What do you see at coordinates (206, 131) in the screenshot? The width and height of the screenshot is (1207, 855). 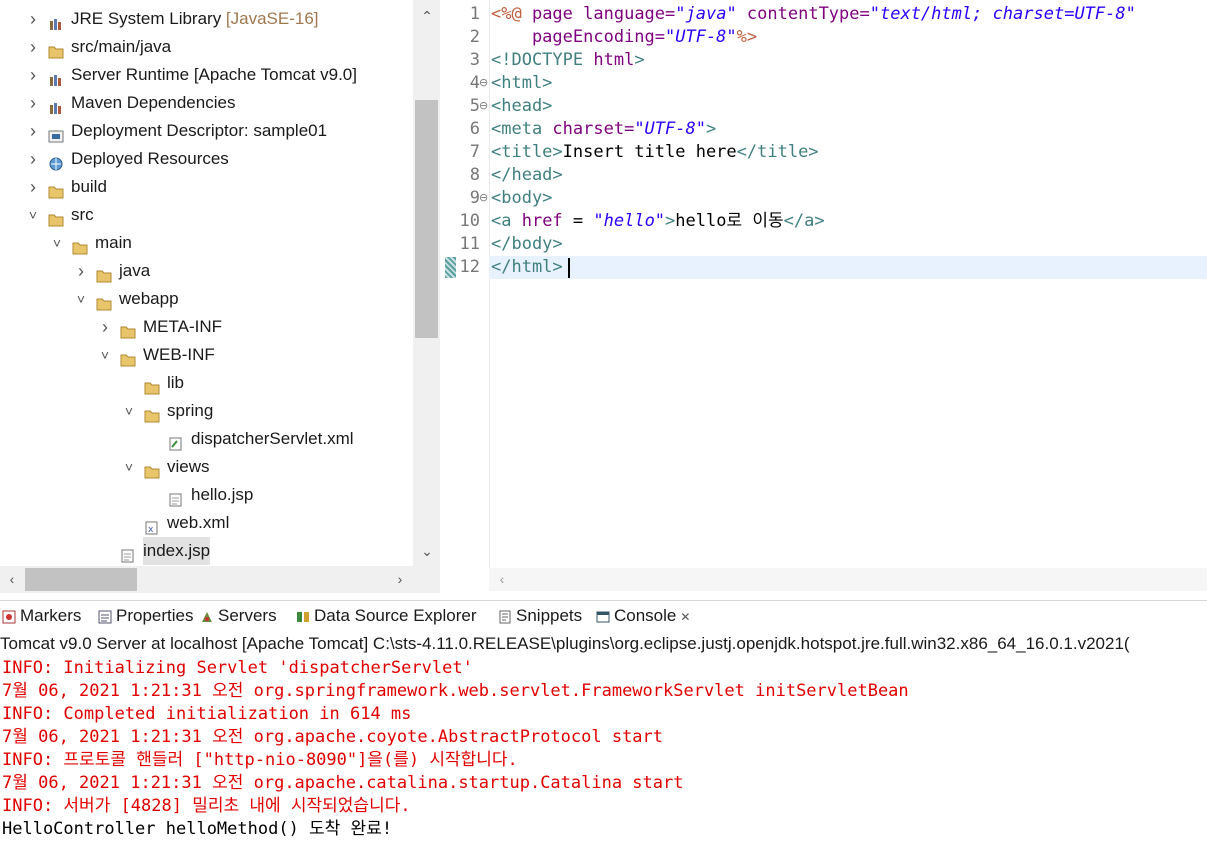 I see `tree-item-deployment-descriptor-sample01: › Deployment Descriptor: sample01` at bounding box center [206, 131].